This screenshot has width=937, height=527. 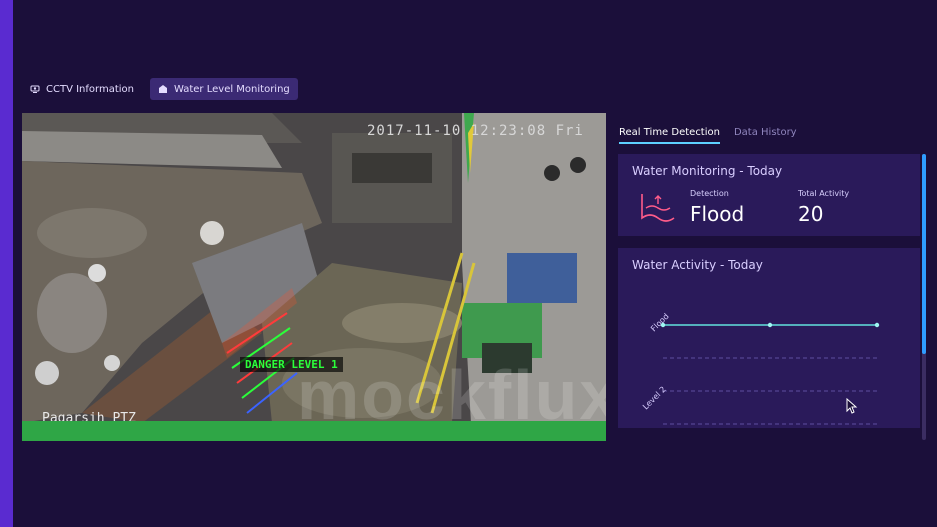 I want to click on top-tab-bar: CCTV Information Water Level Monitoring, so click(x=160, y=89).